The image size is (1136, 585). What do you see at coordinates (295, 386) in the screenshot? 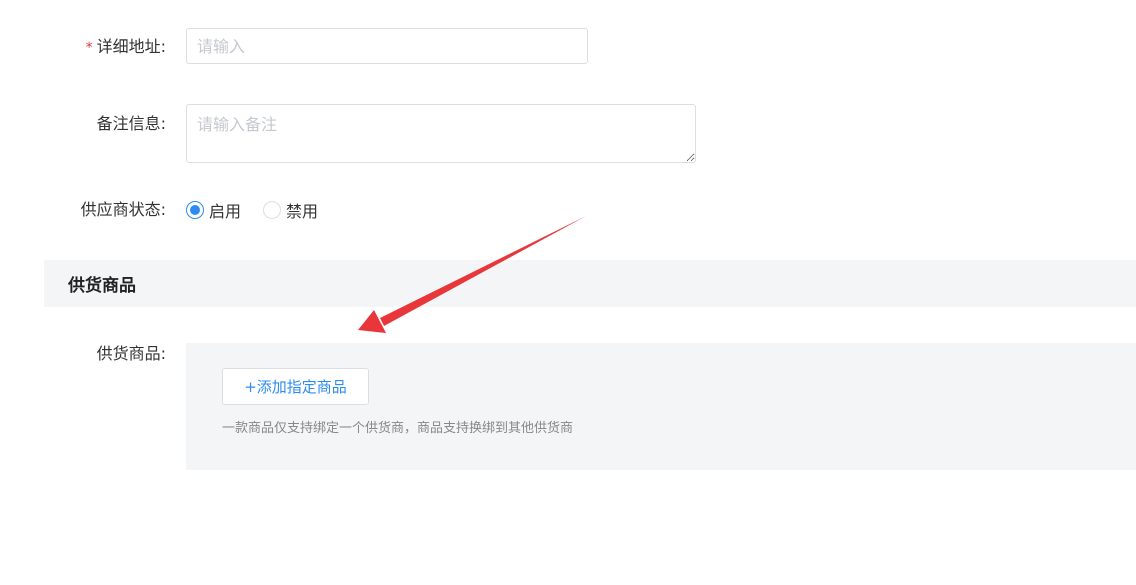
I see `add-goods-button: +添加指定商品` at bounding box center [295, 386].